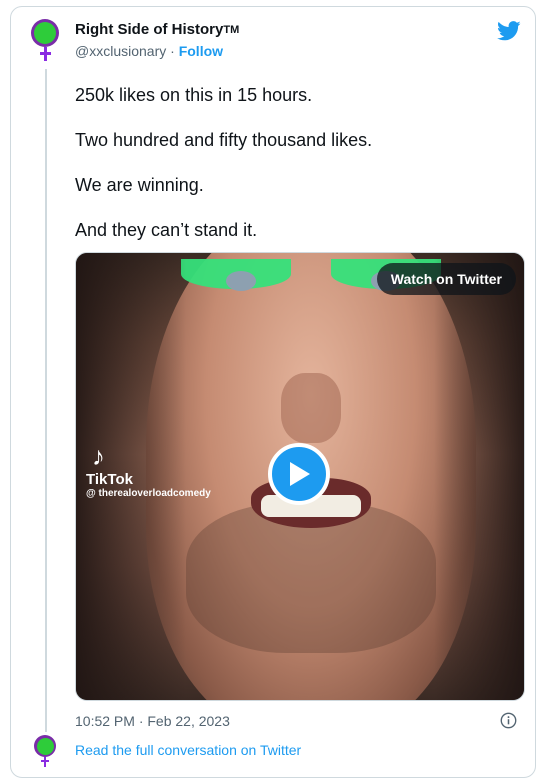 The image size is (540, 779). I want to click on tiktok-watermark: ♪ TikTok @ therealoverloadcomedy, so click(148, 471).